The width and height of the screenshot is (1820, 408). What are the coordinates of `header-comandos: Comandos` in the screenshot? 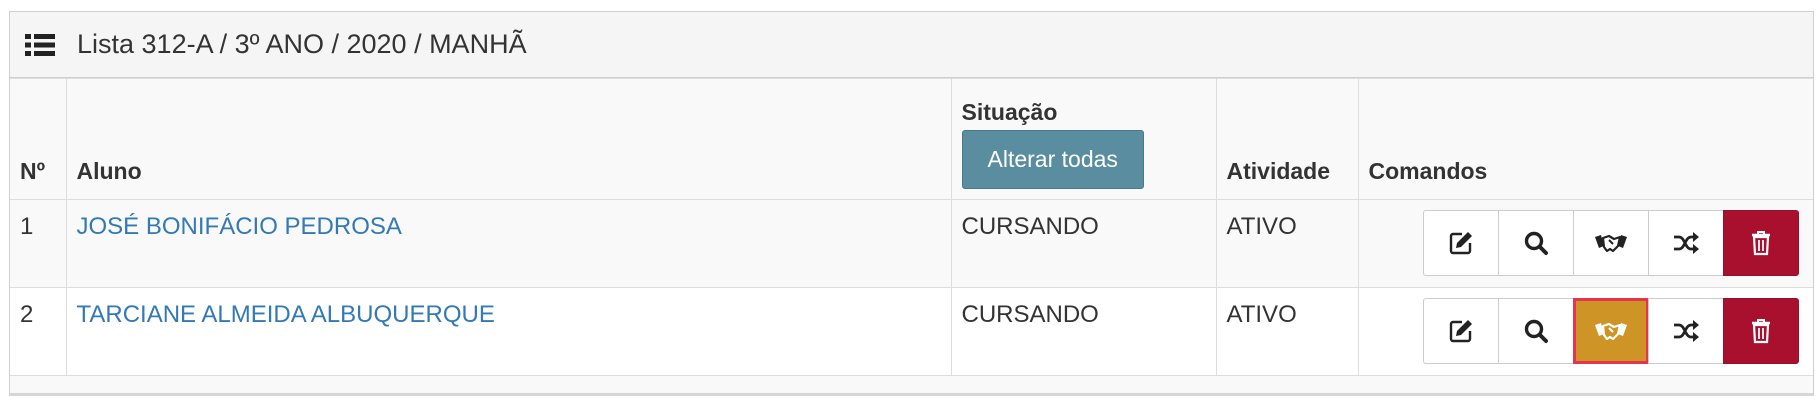 It's located at (1585, 139).